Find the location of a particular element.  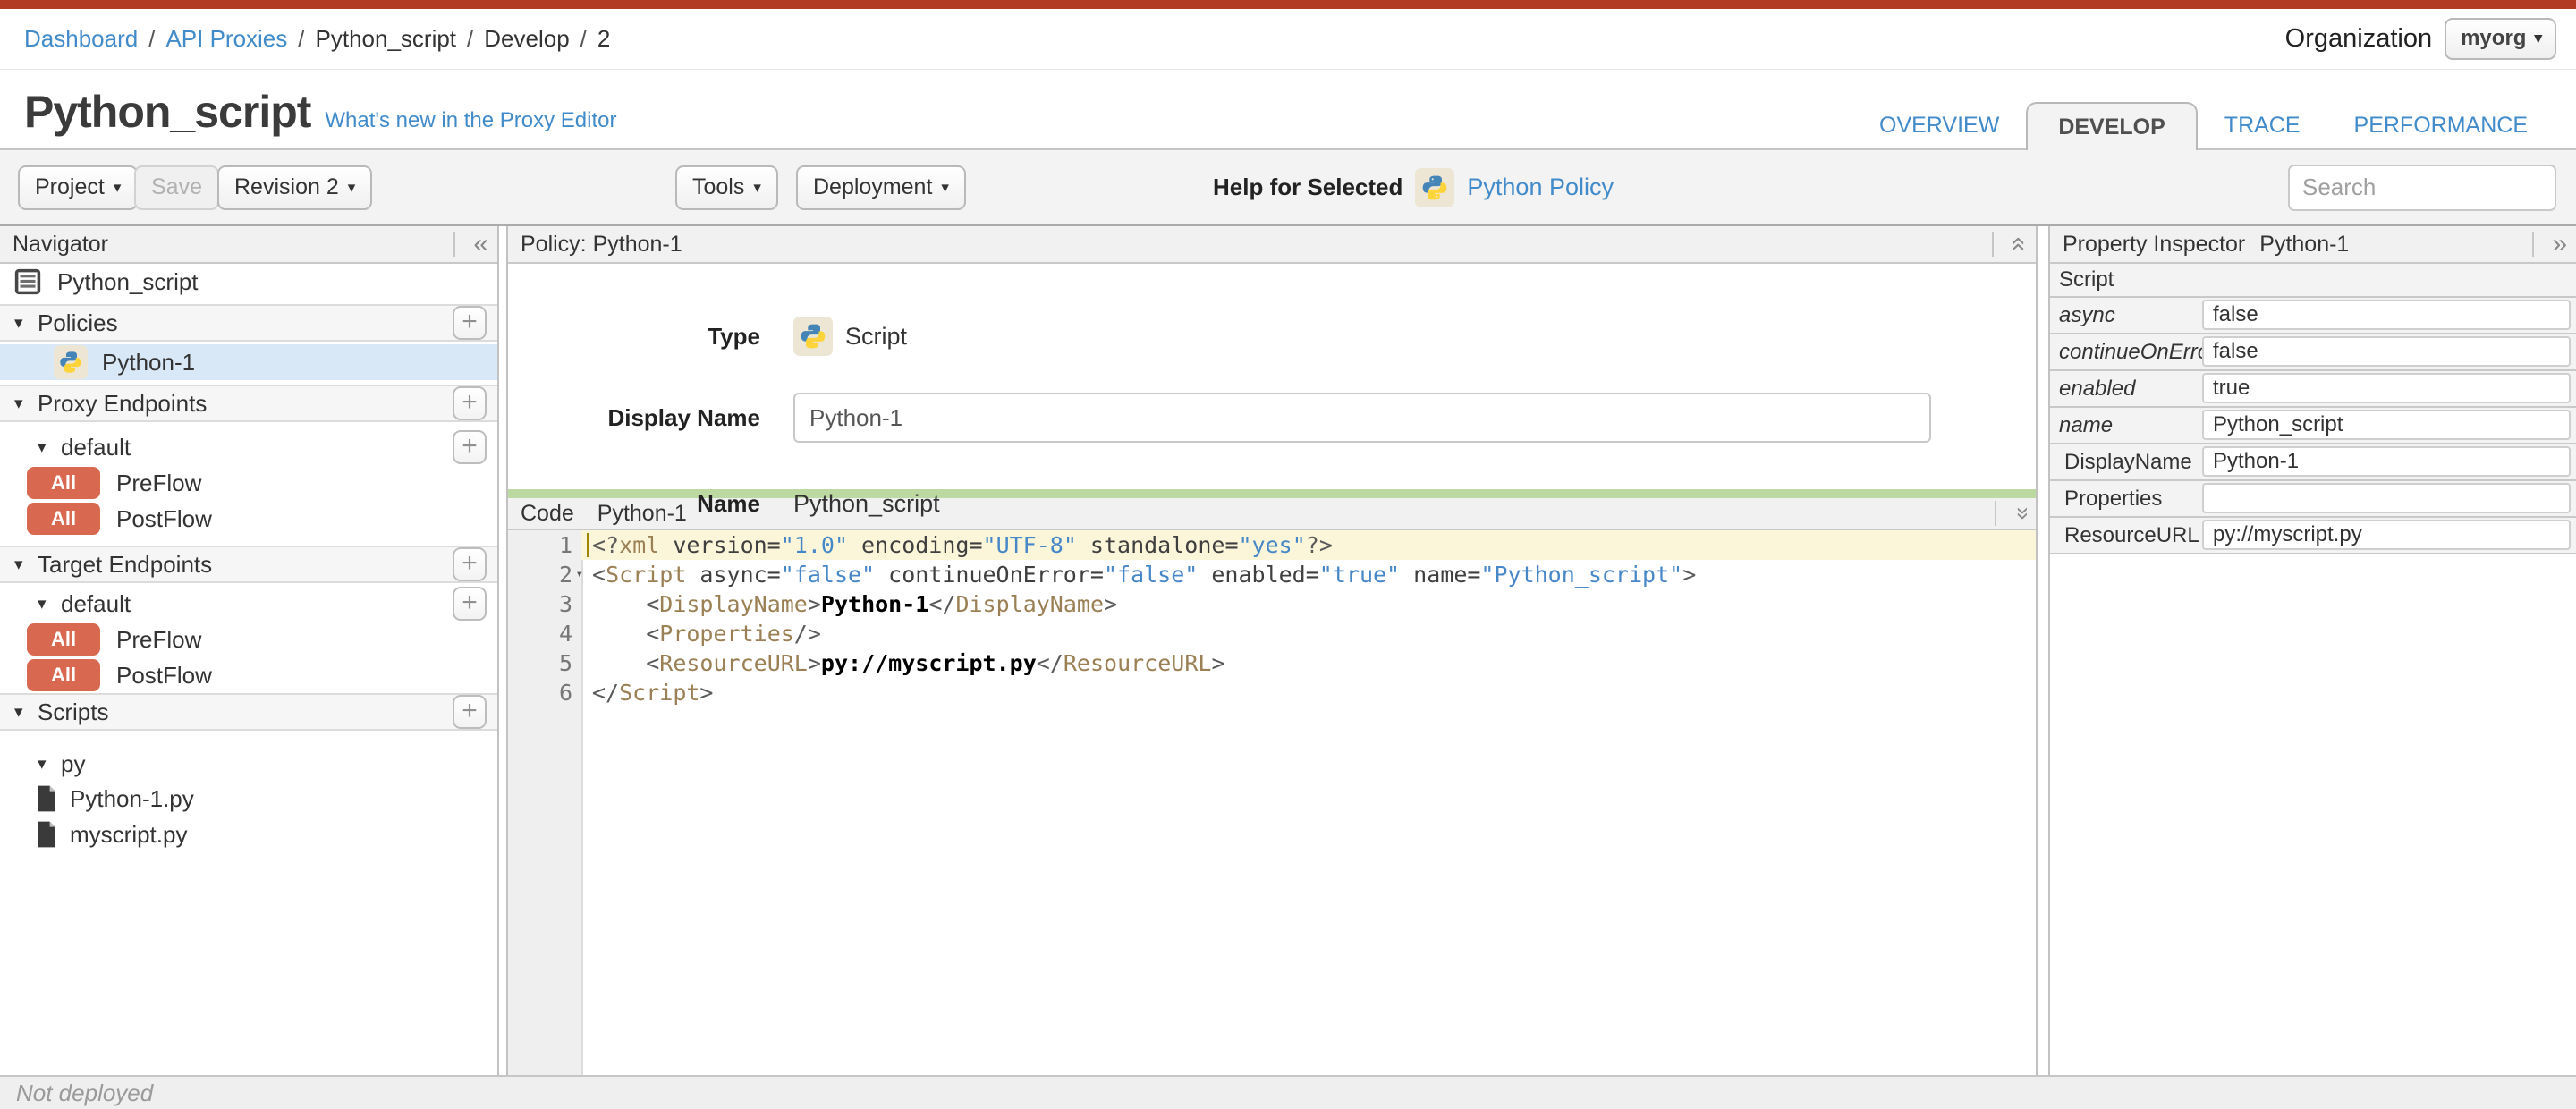

name-label: Name is located at coordinates (728, 503).